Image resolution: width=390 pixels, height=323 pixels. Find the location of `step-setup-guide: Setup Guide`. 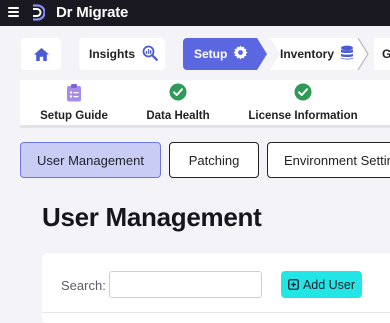

step-setup-guide: Setup Guide is located at coordinates (74, 102).